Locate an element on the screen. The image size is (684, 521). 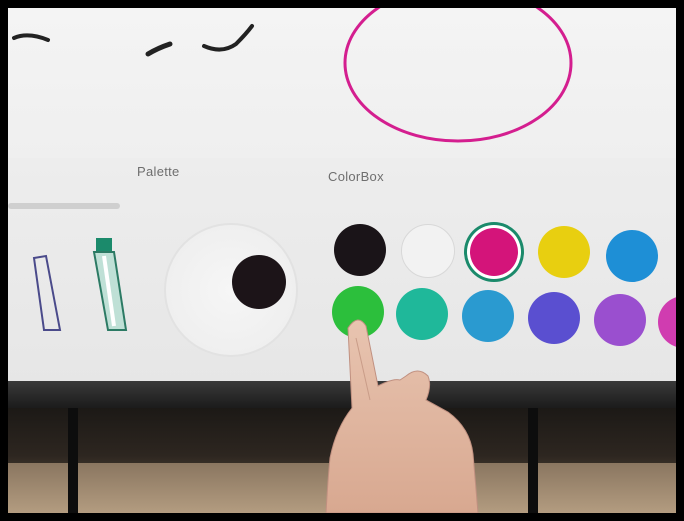
hand is located at coordinates (402, 416).